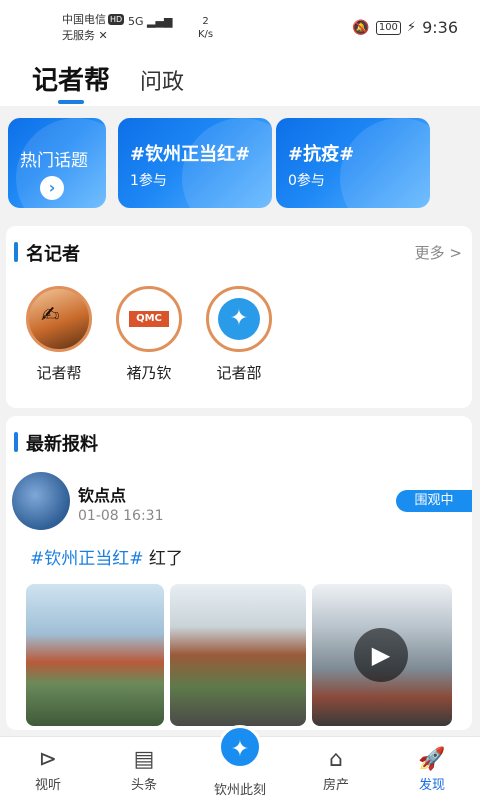 The width and height of the screenshot is (480, 800). I want to click on section-title: 名记者, so click(53, 254).